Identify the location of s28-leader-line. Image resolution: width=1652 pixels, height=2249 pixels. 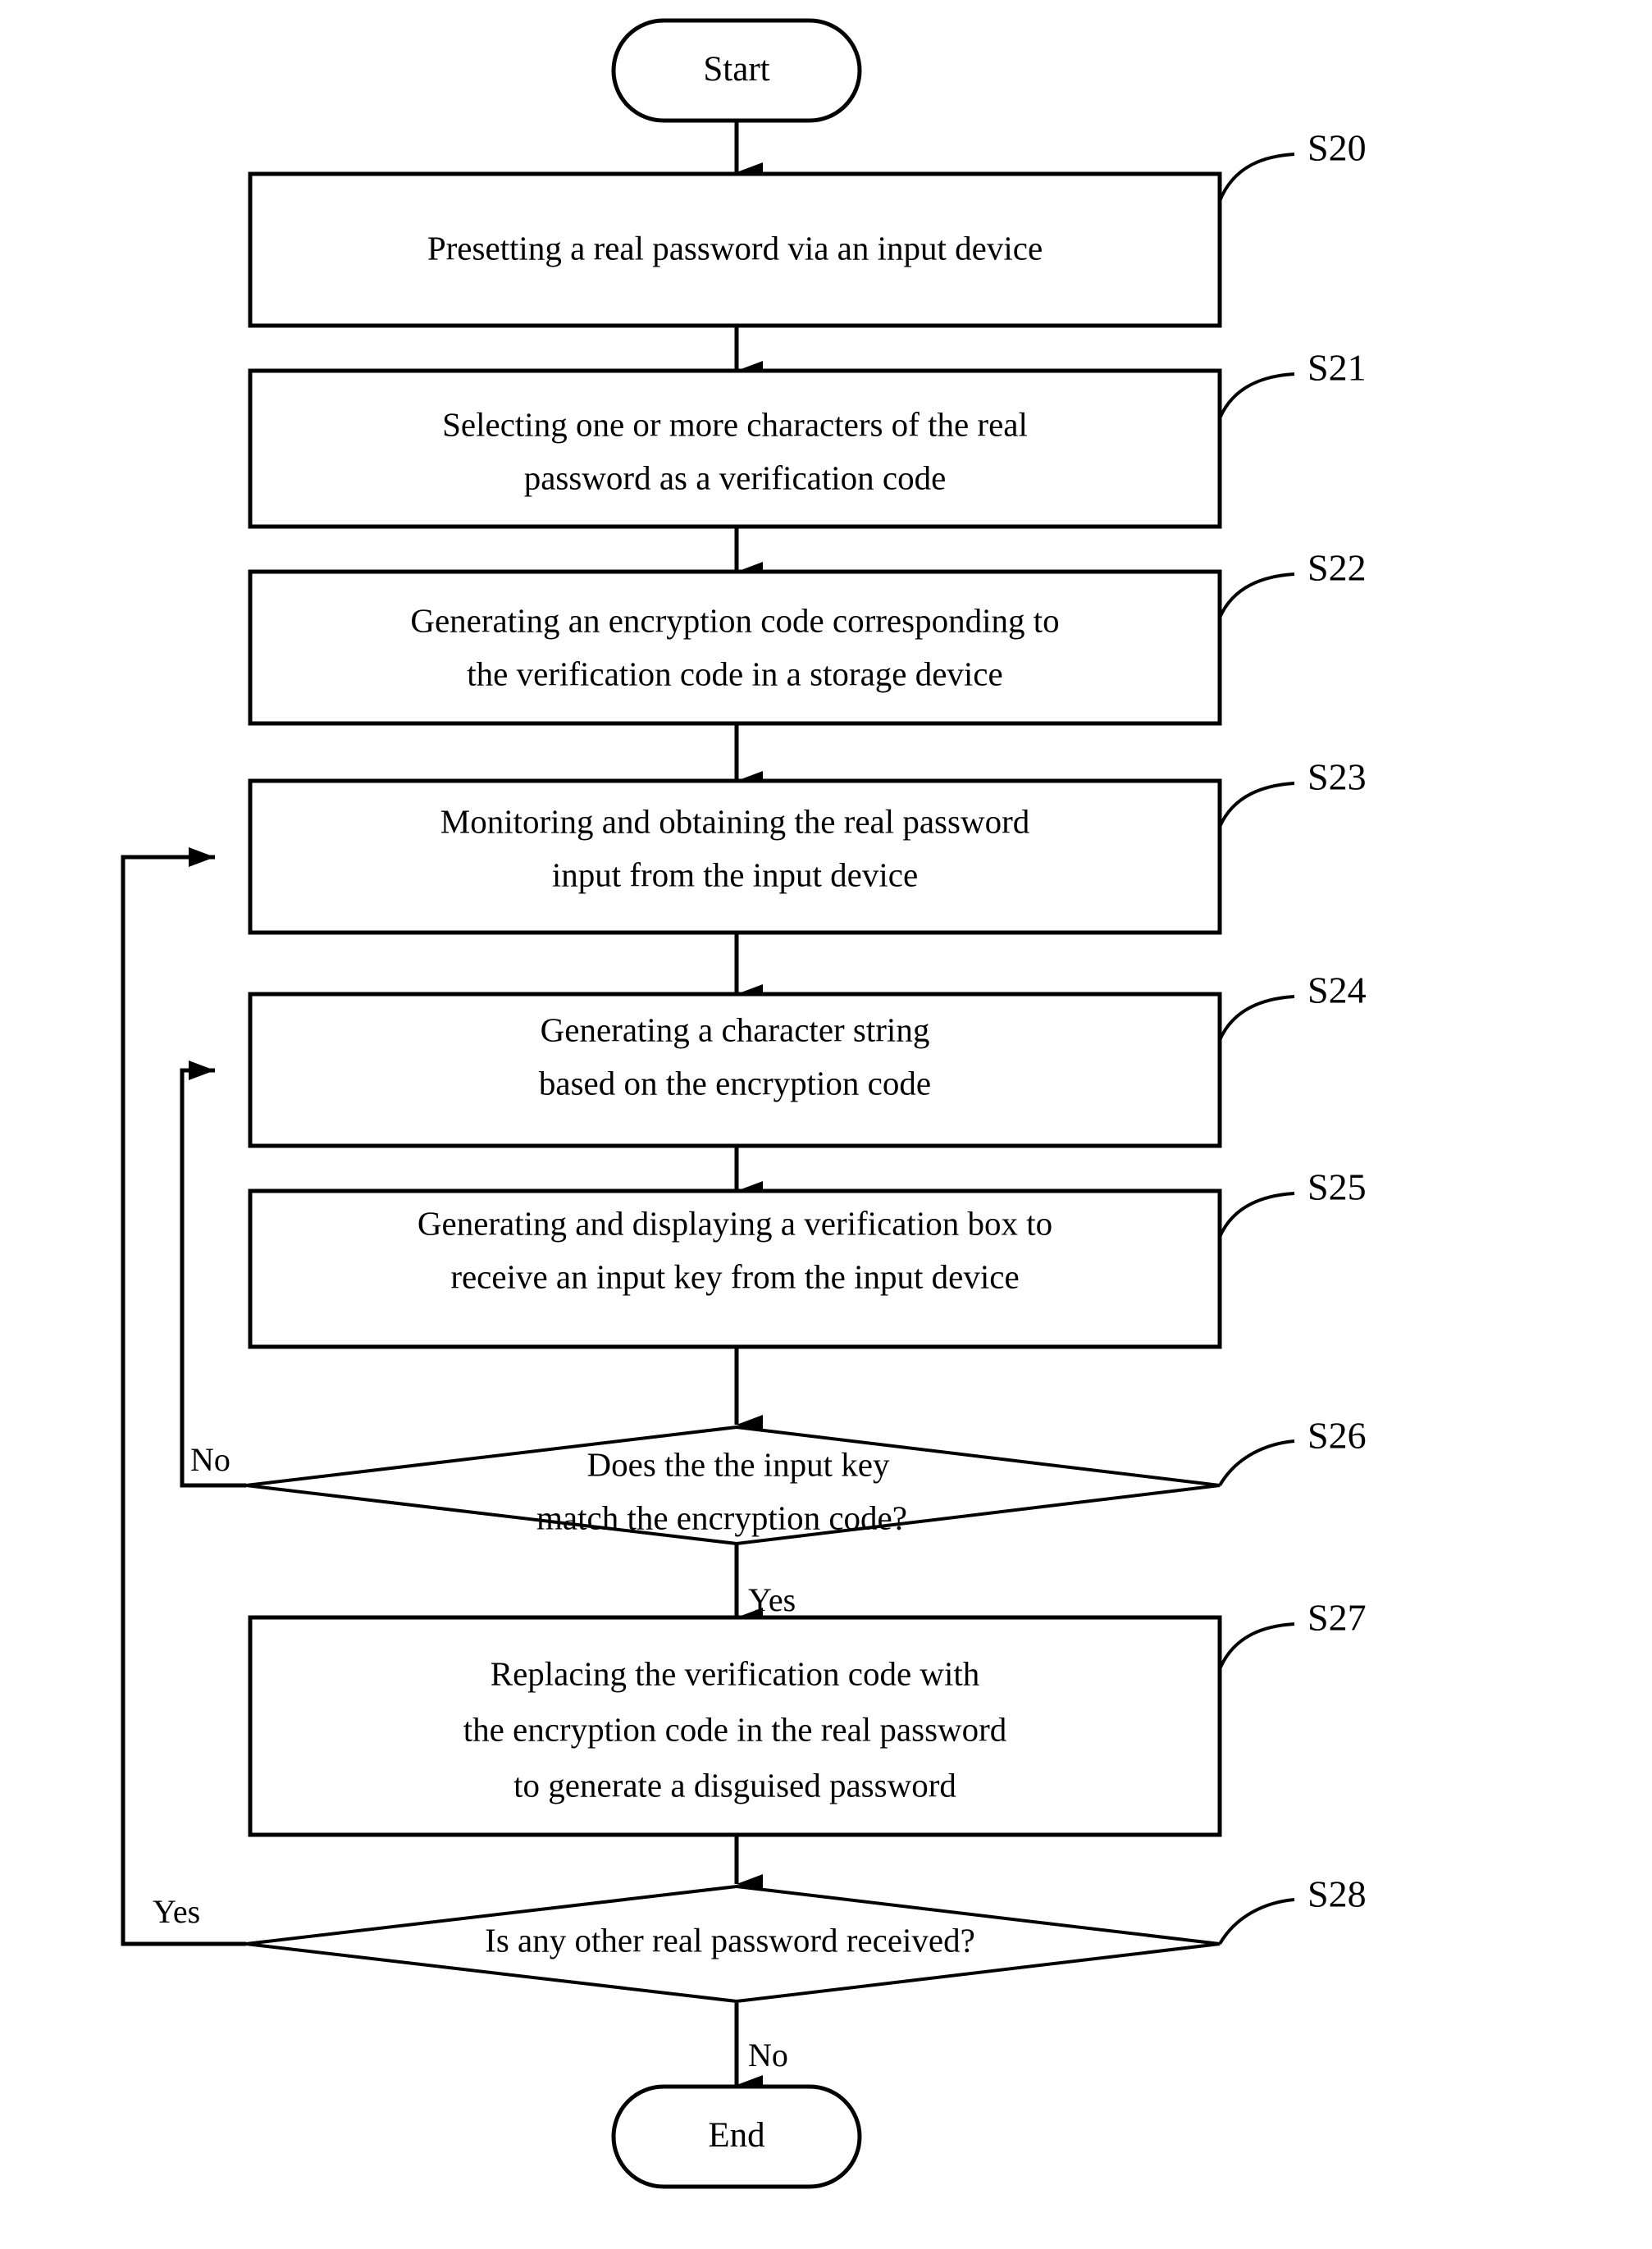
(1256, 1922).